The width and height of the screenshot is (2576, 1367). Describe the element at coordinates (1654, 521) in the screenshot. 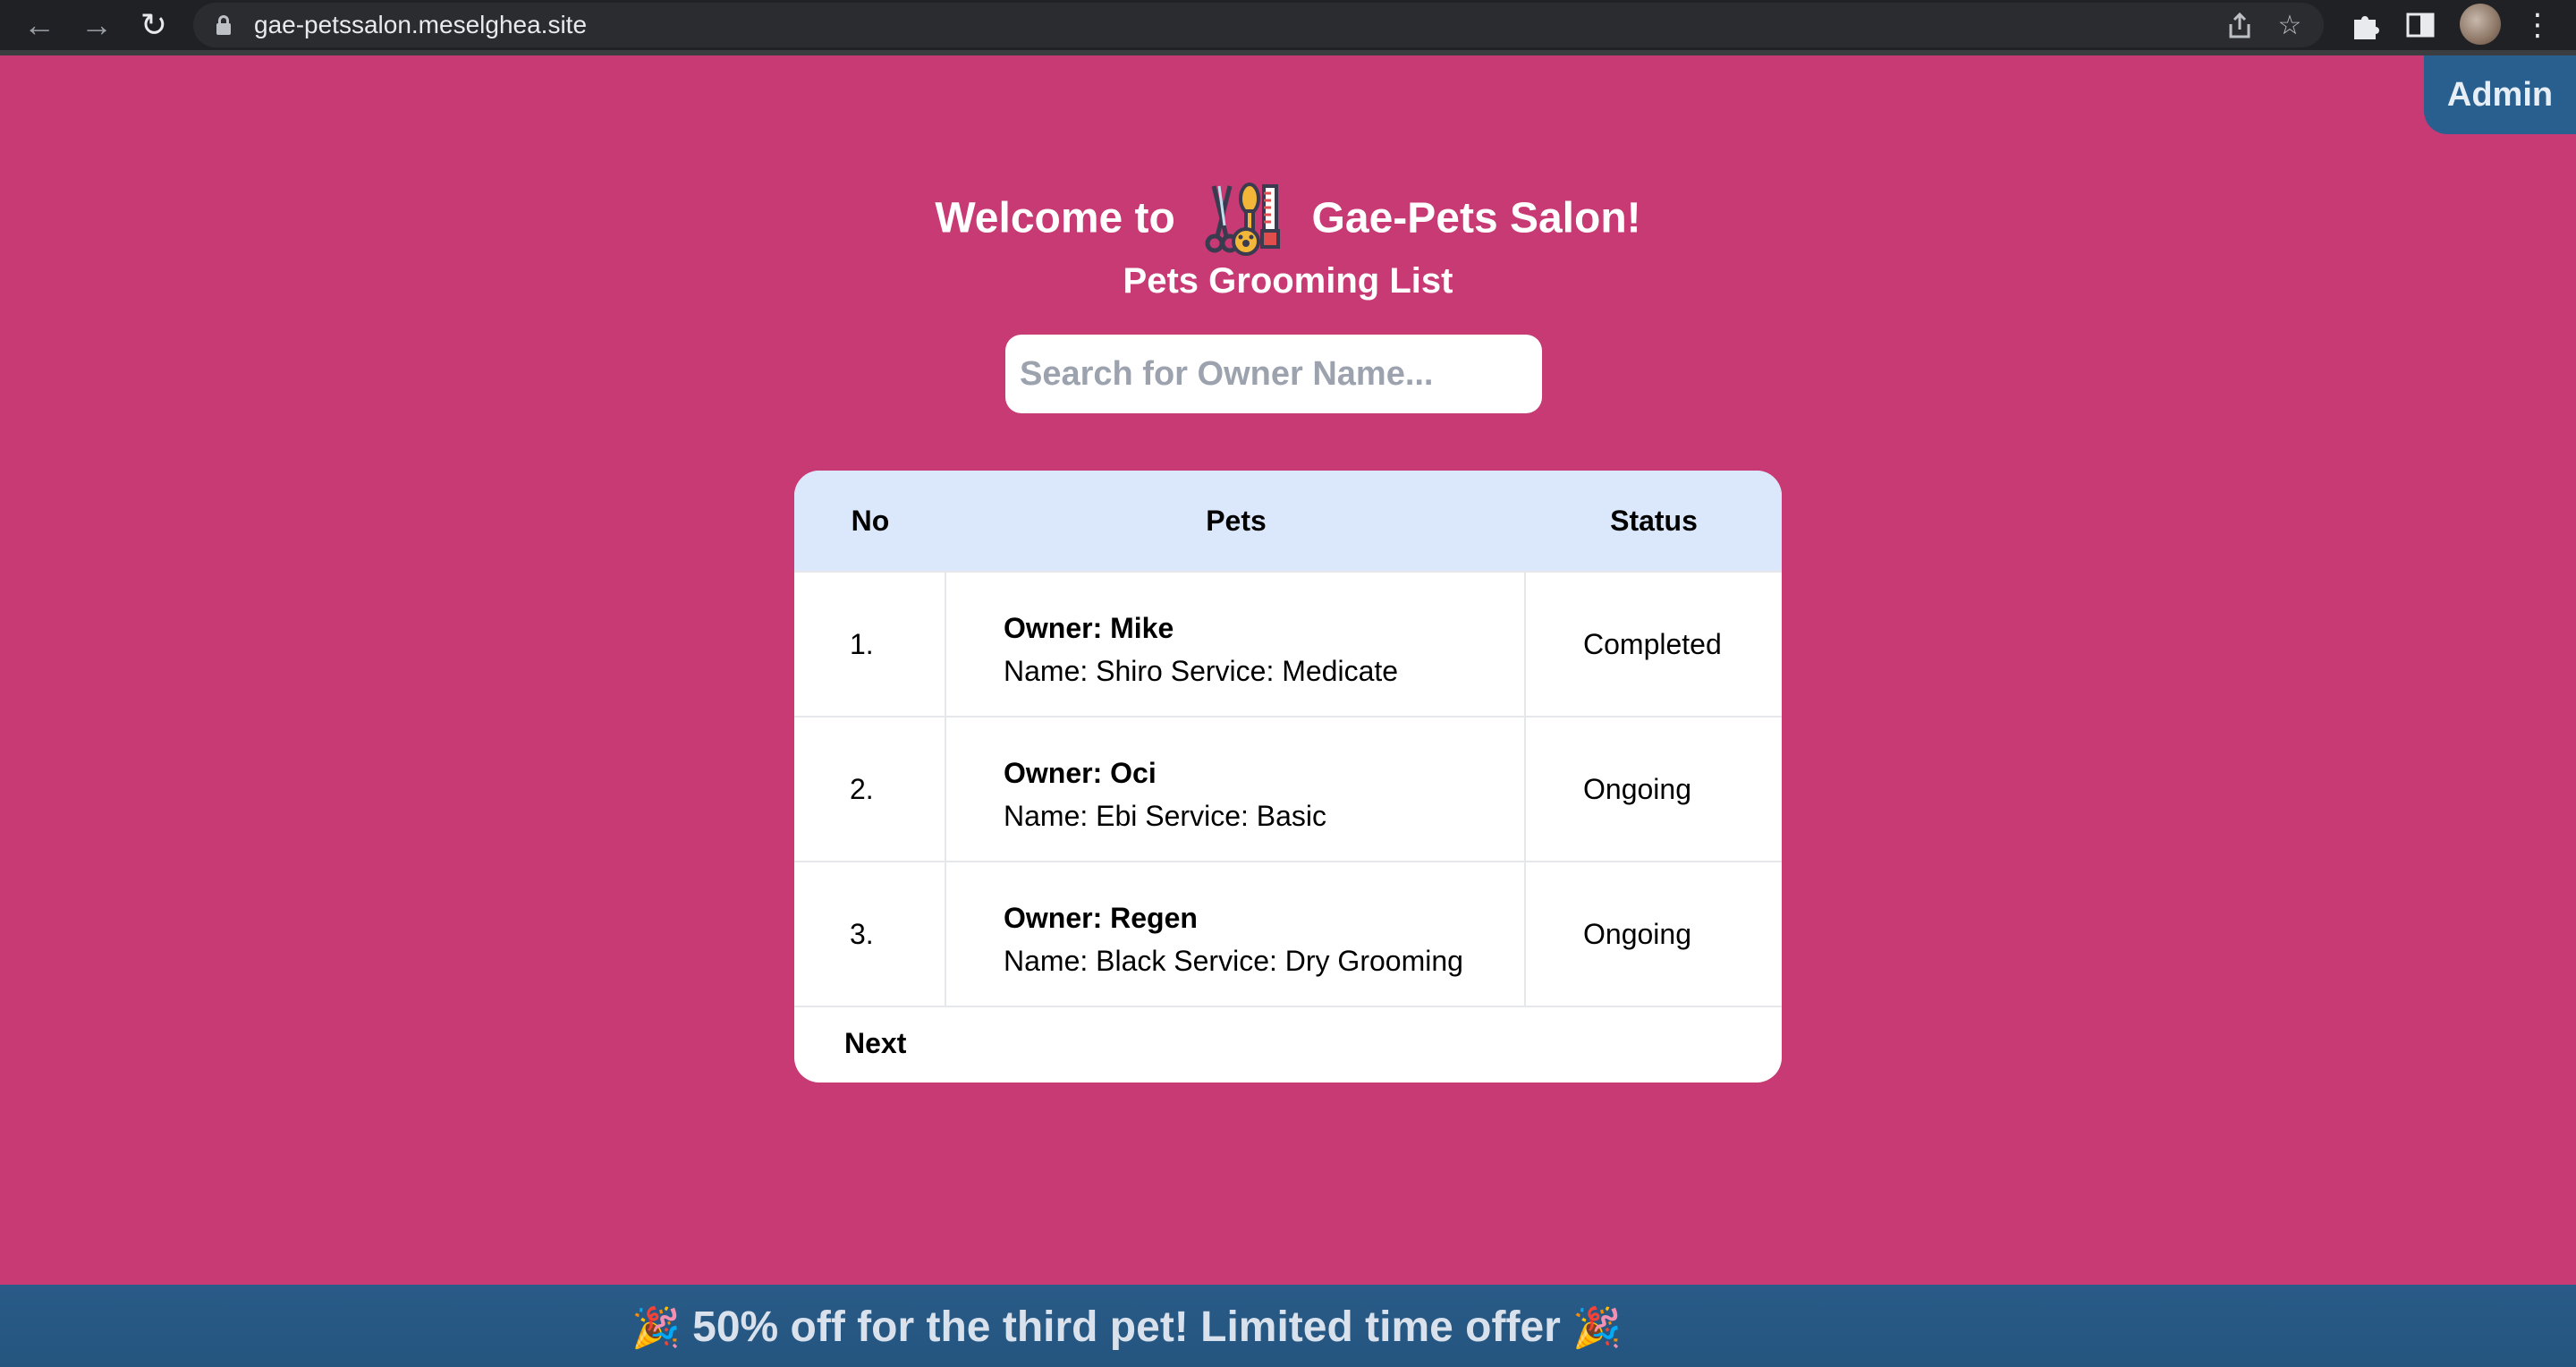

I see `column-header-status: Status` at that location.